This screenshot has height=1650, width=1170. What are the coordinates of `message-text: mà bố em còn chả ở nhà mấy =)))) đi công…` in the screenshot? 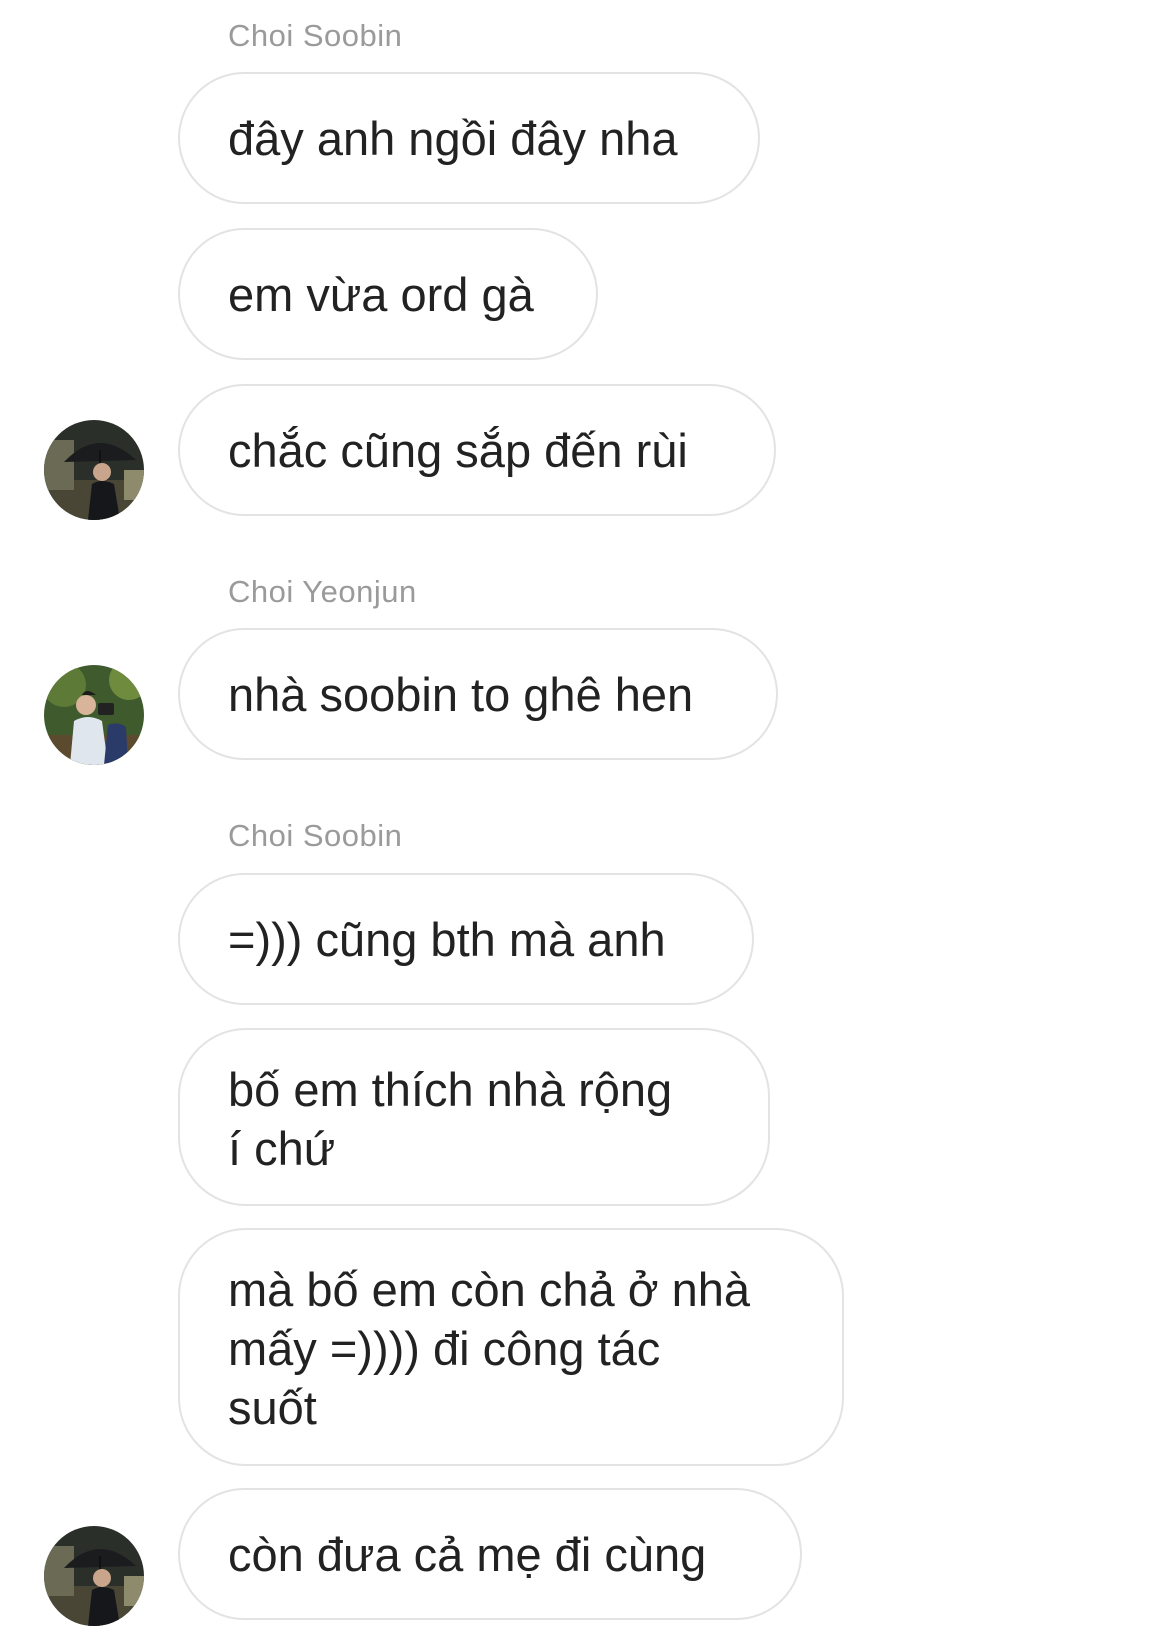 It's located at (489, 1348).